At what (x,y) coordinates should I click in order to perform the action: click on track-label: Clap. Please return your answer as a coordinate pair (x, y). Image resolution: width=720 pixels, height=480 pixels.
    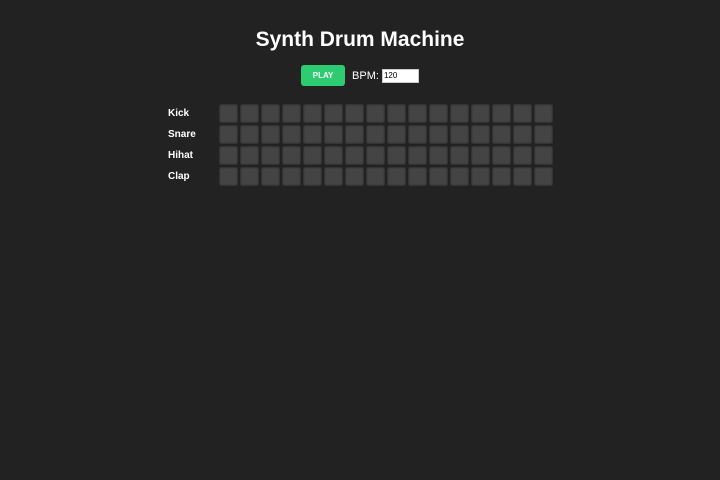
    Looking at the image, I should click on (179, 176).